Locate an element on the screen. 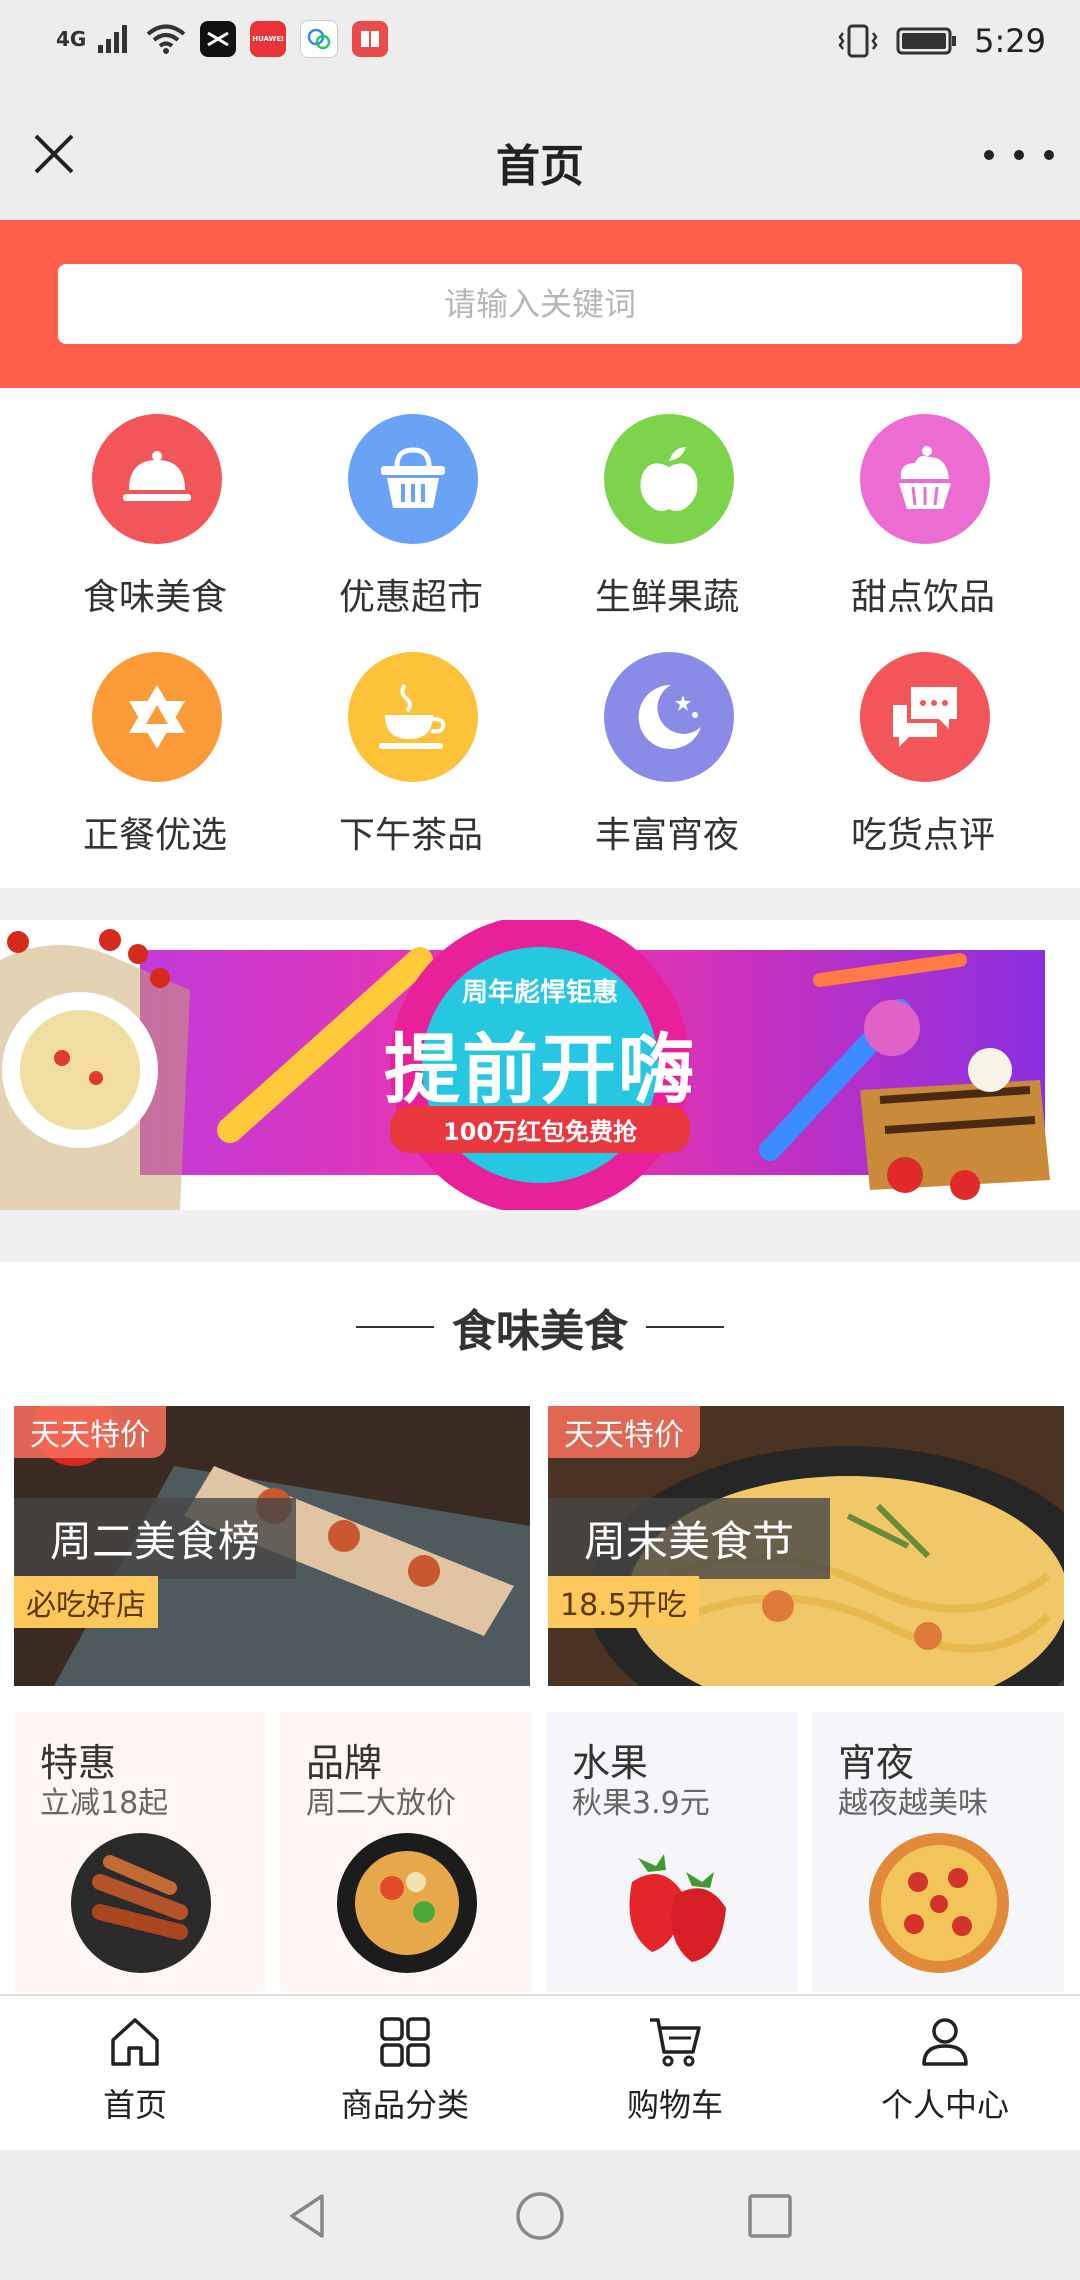  category-label: 优惠超市 is located at coordinates (410, 597).